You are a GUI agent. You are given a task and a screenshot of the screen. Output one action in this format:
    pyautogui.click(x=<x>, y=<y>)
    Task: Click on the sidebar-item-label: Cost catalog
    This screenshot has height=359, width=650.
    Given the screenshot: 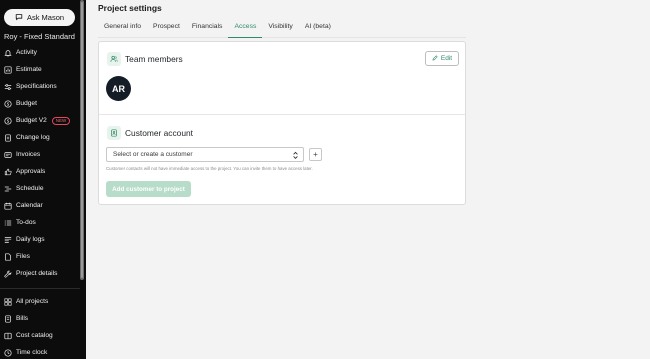 What is the action you would take?
    pyautogui.click(x=34, y=335)
    